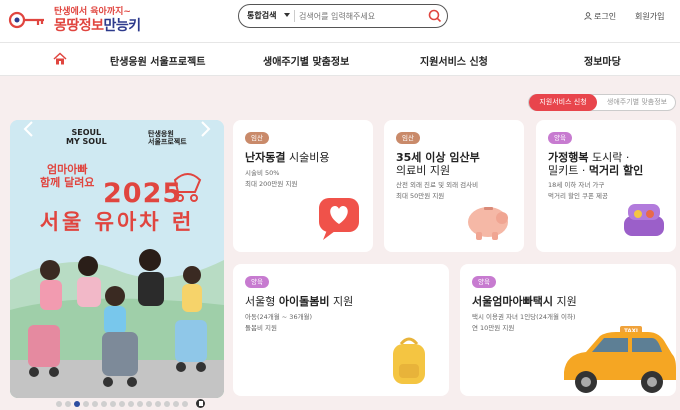  Describe the element at coordinates (157, 60) in the screenshot. I see `nav-item-birth-project: 탄생응원 서울프로젝트` at that location.